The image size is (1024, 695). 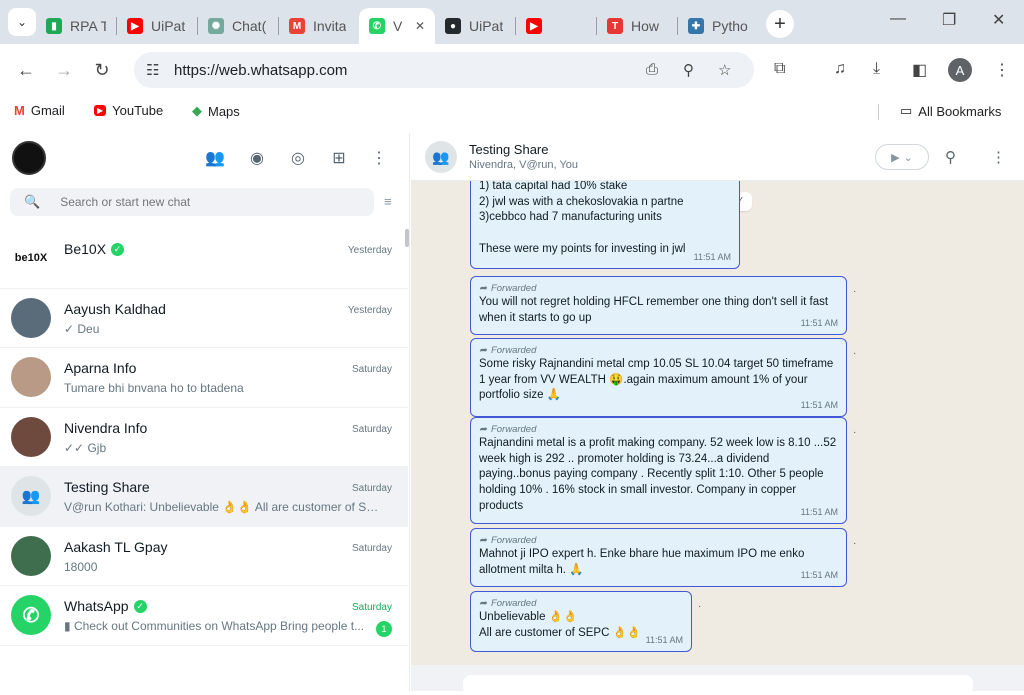 What do you see at coordinates (898, 19) in the screenshot?
I see `minimize-icon: —` at bounding box center [898, 19].